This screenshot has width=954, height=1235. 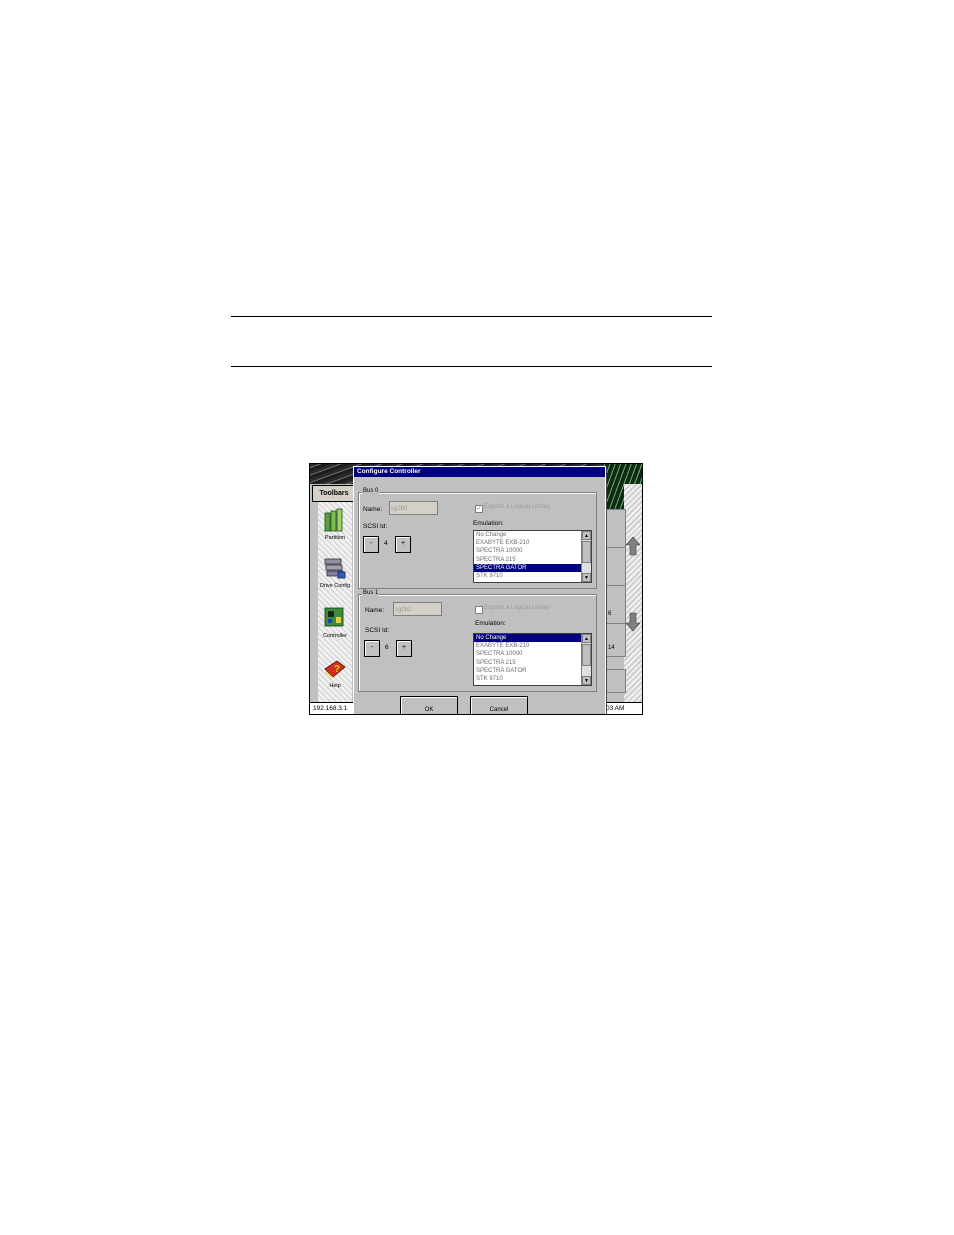 I want to click on bus0-exports-label: Exports a Logical Library, so click(x=517, y=507).